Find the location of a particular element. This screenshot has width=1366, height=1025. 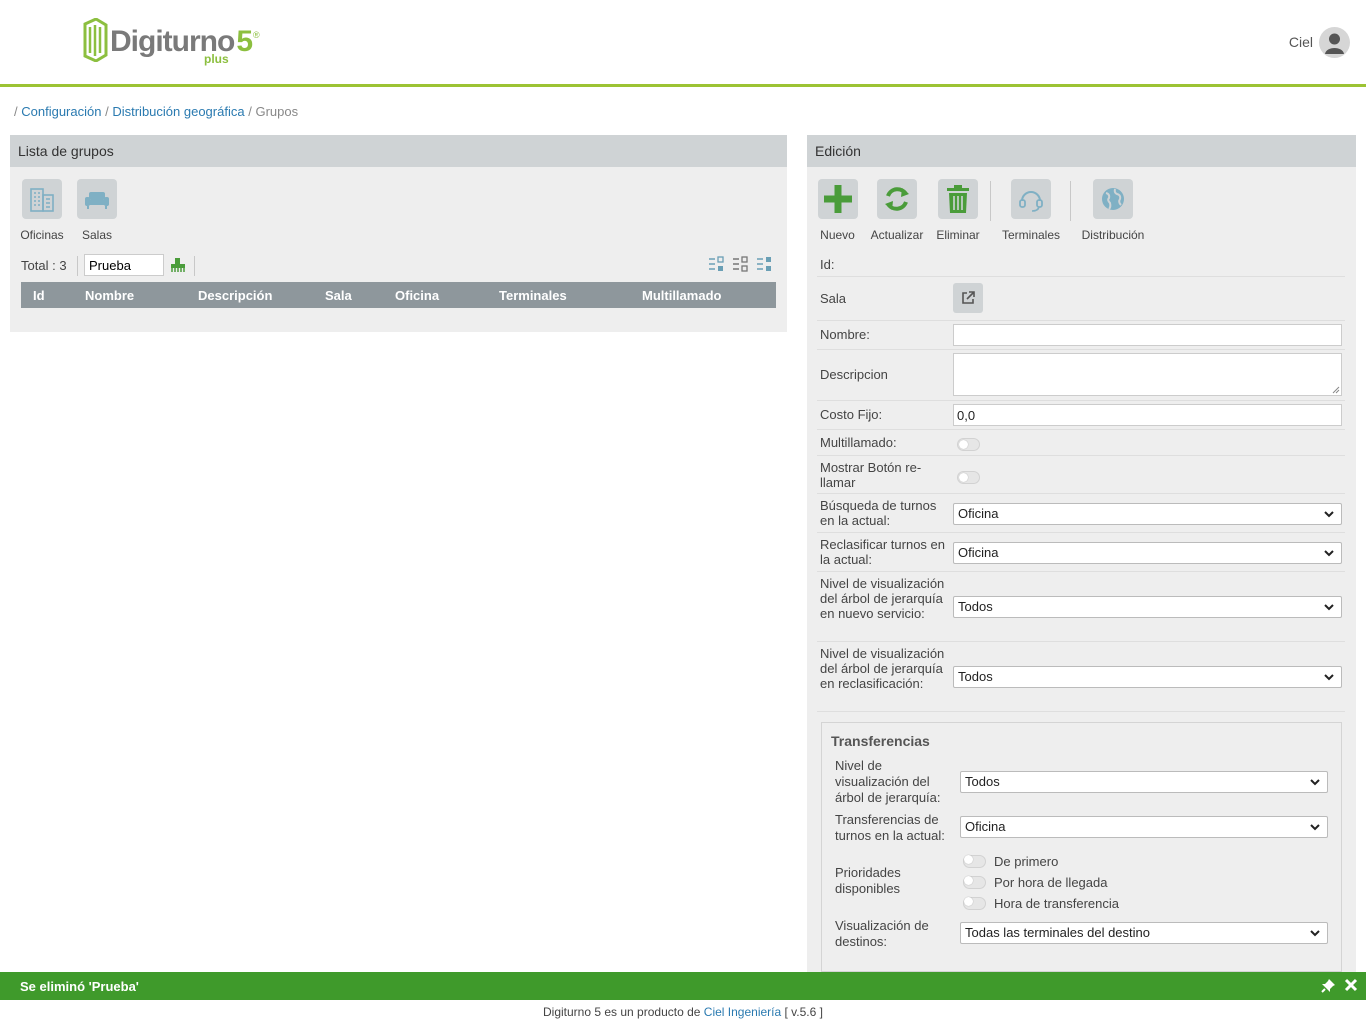

reclasificar-select: Oficina is located at coordinates (1147, 553).